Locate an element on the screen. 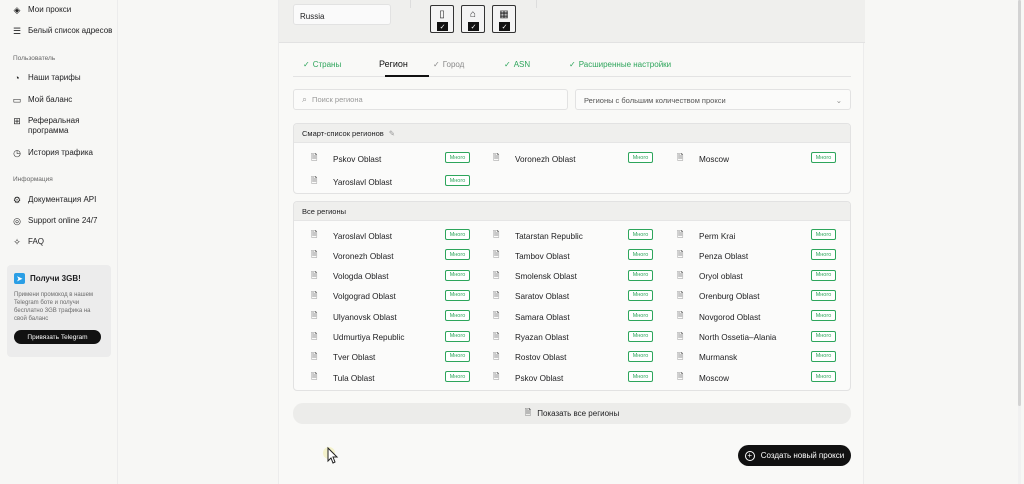  region-item: 🗎 Ulyanovsk Oblast is located at coordinates (377, 317).